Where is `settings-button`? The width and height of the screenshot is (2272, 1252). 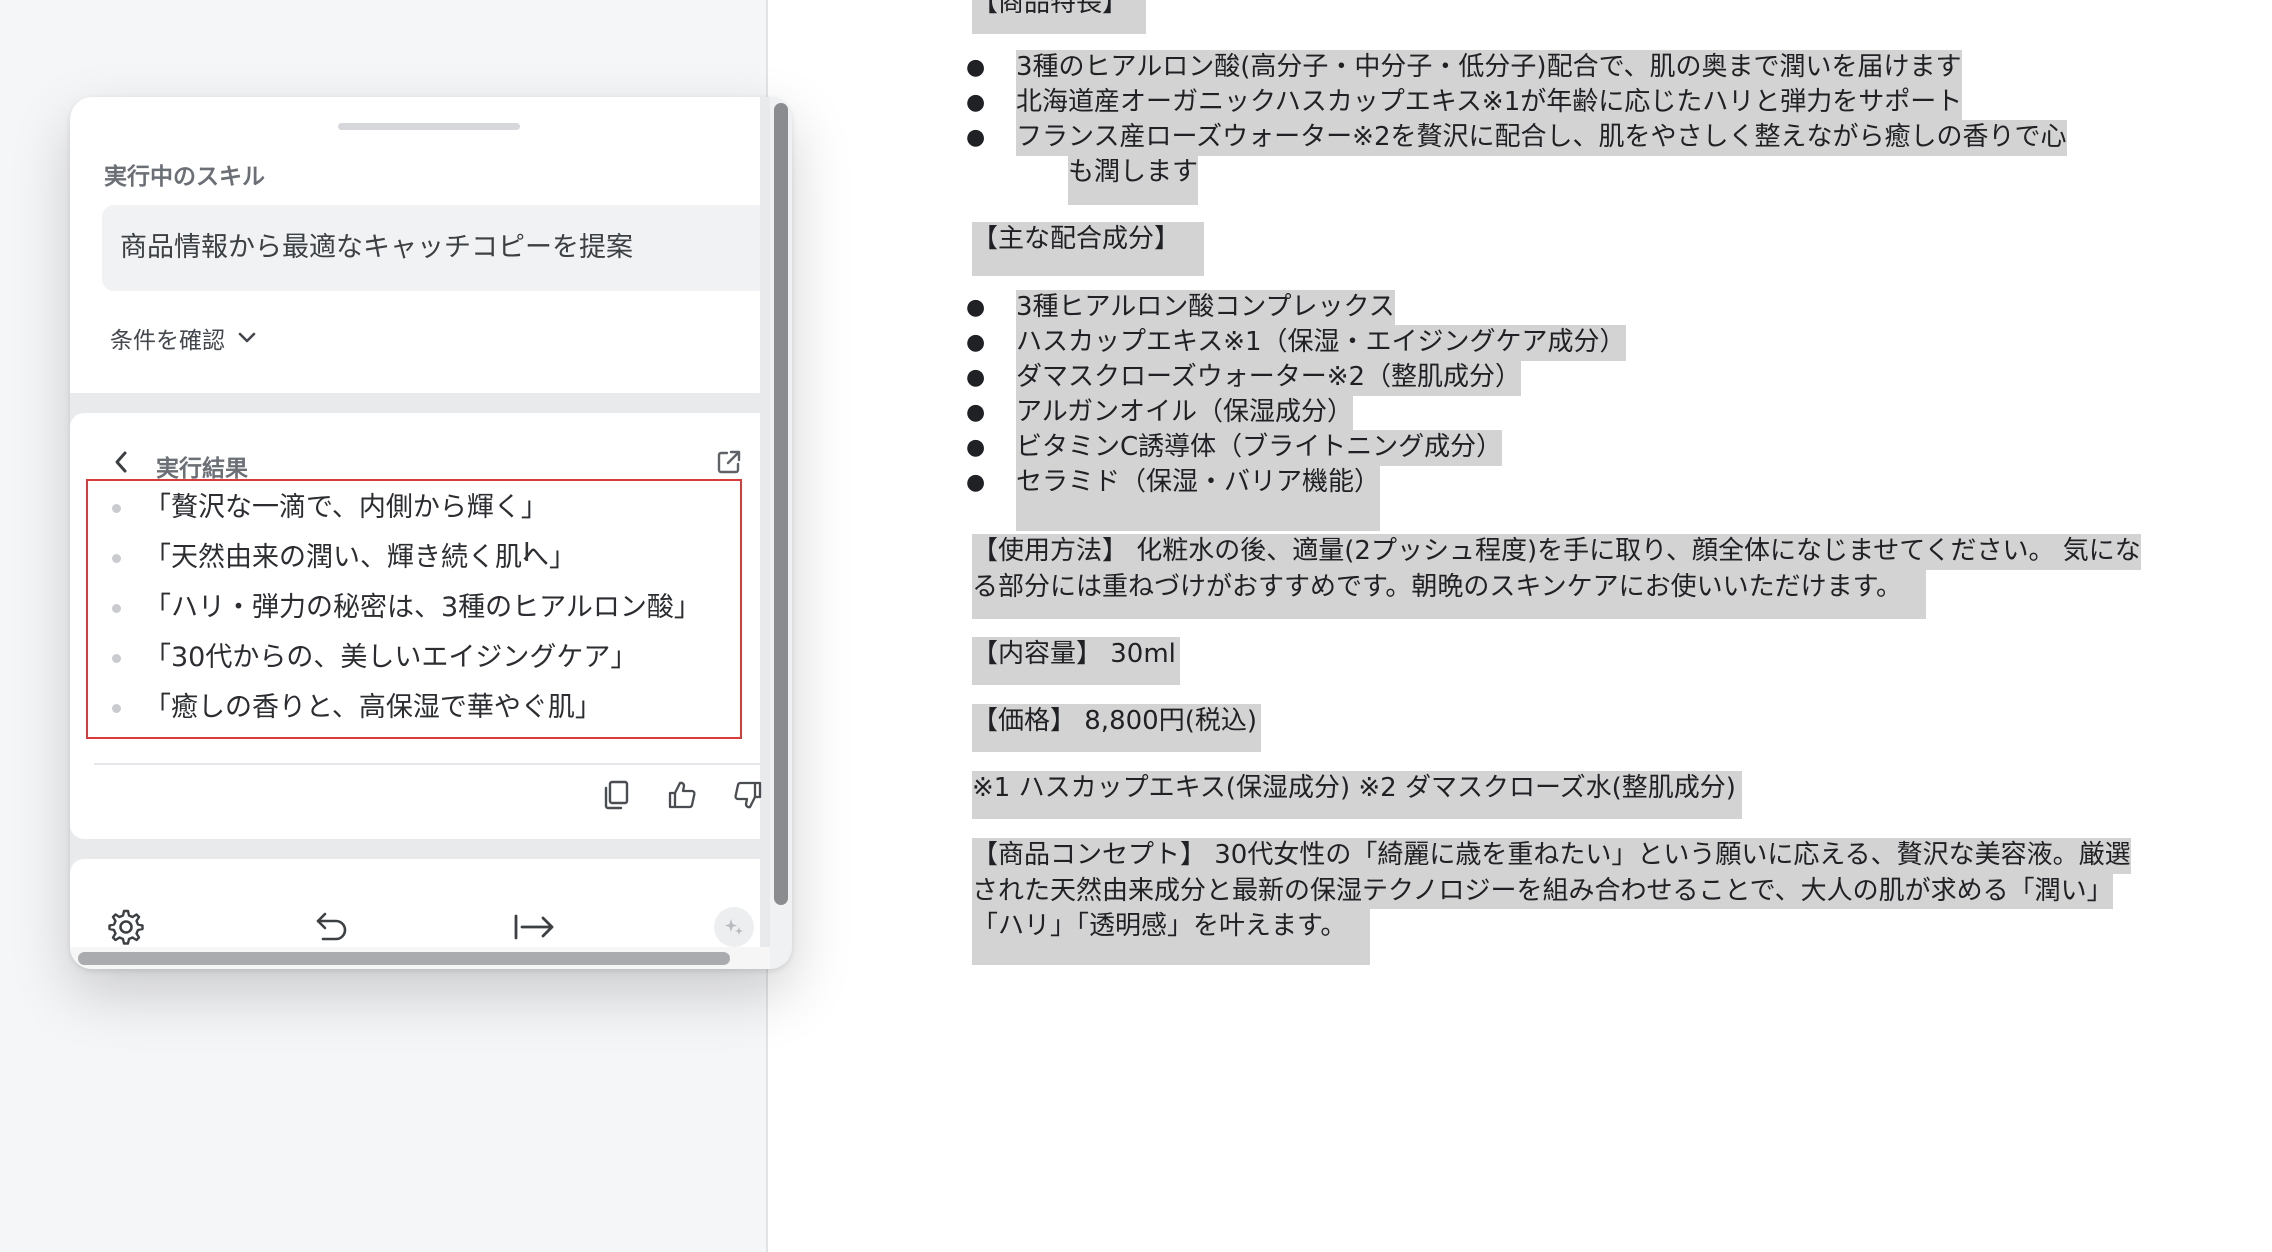 settings-button is located at coordinates (126, 927).